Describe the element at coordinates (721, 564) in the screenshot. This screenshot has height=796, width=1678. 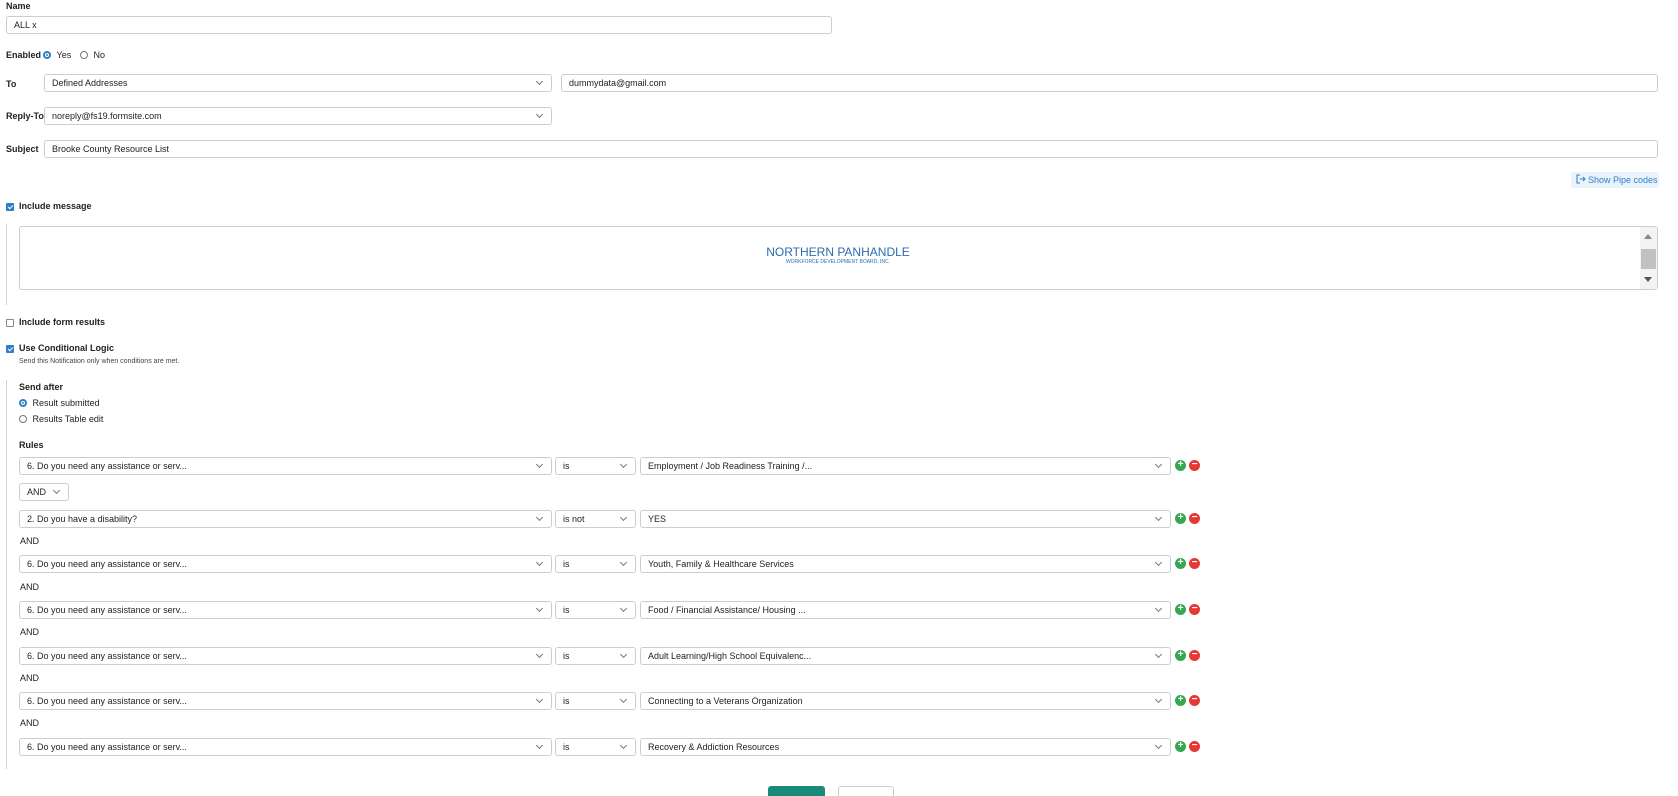
I see `rule-value-value: Youth, Family & Healthcare Services` at that location.